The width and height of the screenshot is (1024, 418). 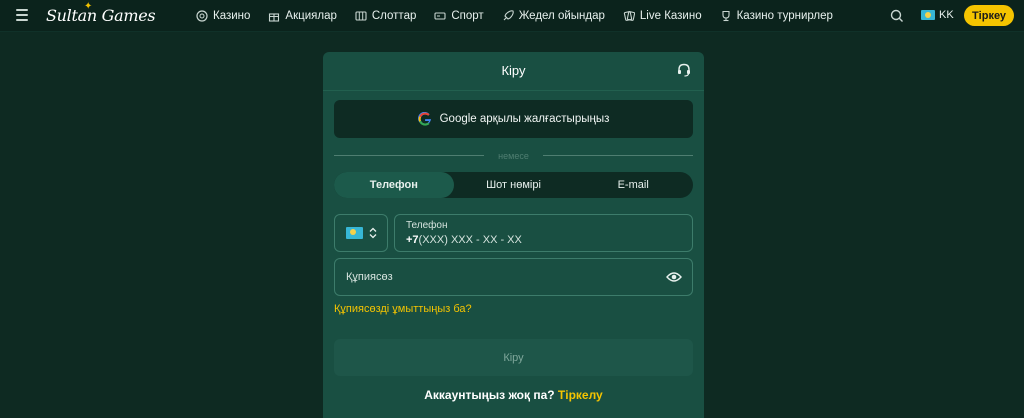 What do you see at coordinates (412, 240) in the screenshot?
I see `phone-prefix: +7` at bounding box center [412, 240].